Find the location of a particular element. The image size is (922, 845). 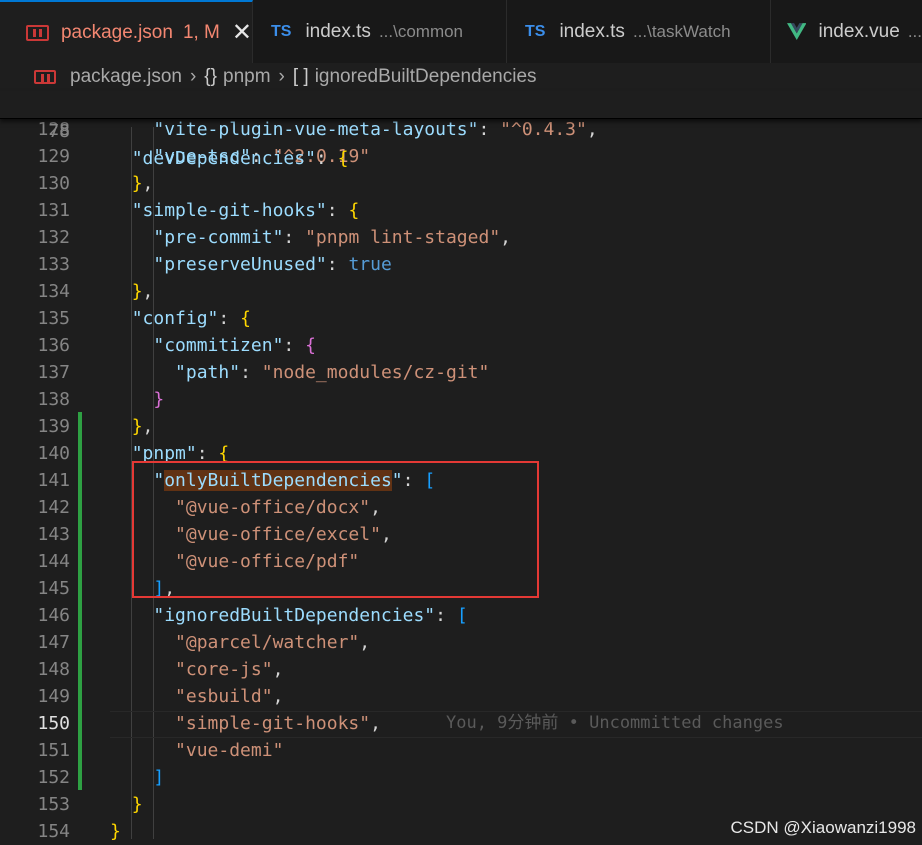

code-line: 135 "config": { is located at coordinates (461, 318).